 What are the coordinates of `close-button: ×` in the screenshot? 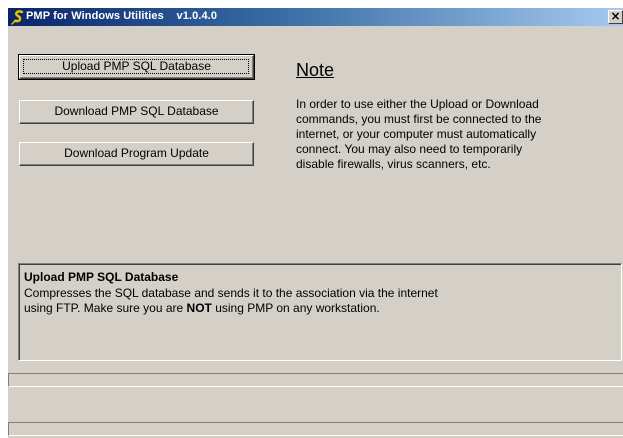 It's located at (615, 17).